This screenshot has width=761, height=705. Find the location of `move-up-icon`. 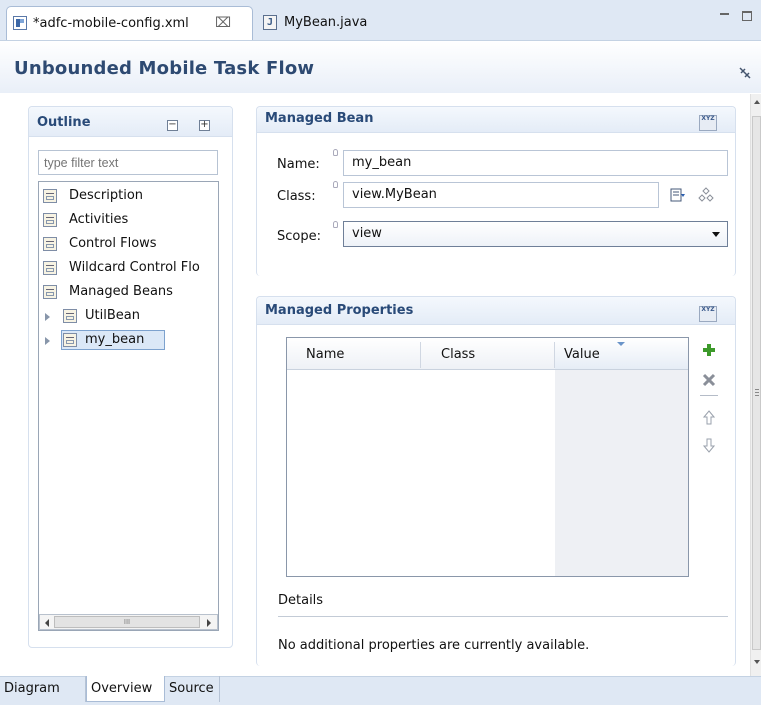

move-up-icon is located at coordinates (709, 418).